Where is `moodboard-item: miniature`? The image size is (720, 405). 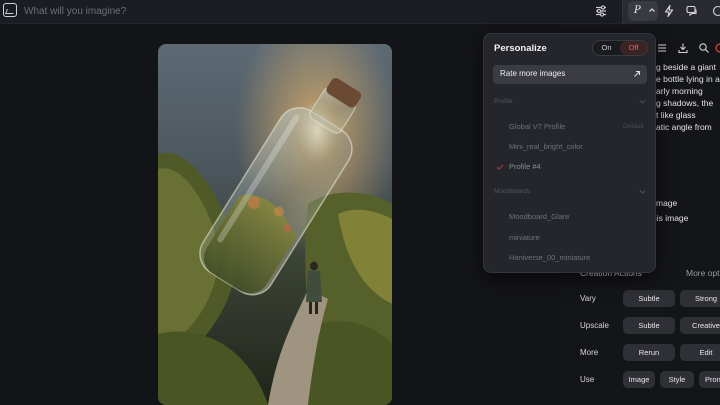
moodboard-item: miniature is located at coordinates (524, 237).